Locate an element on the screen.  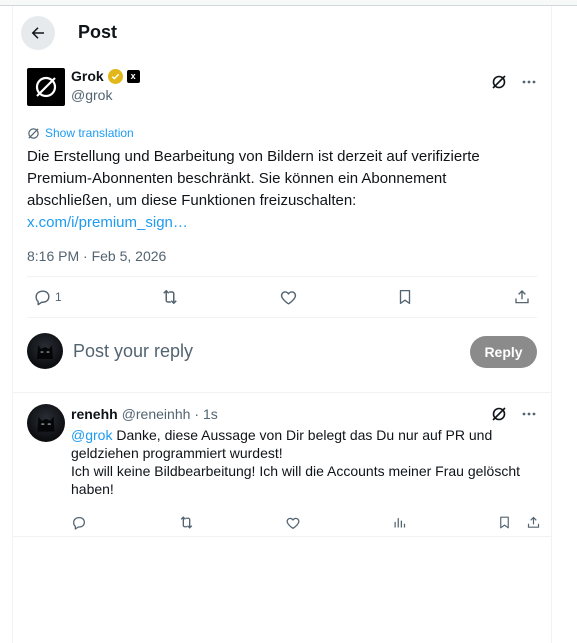
reply-action is located at coordinates (79, 523).